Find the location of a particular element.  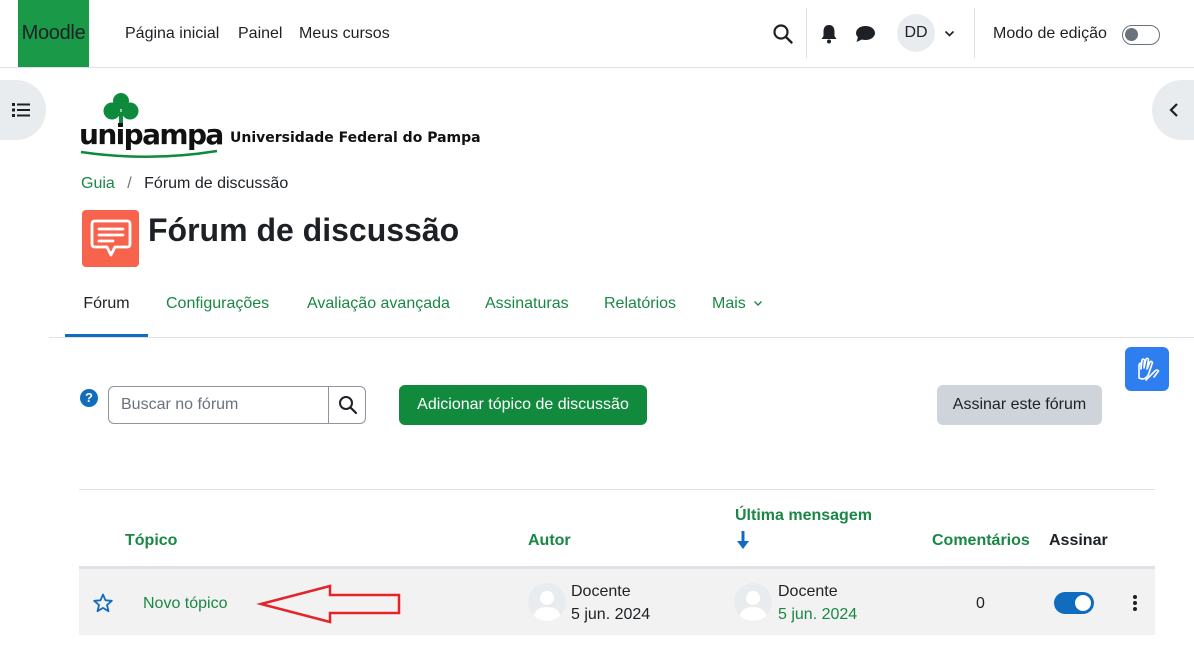

last-post-author: Docente is located at coordinates (808, 591).